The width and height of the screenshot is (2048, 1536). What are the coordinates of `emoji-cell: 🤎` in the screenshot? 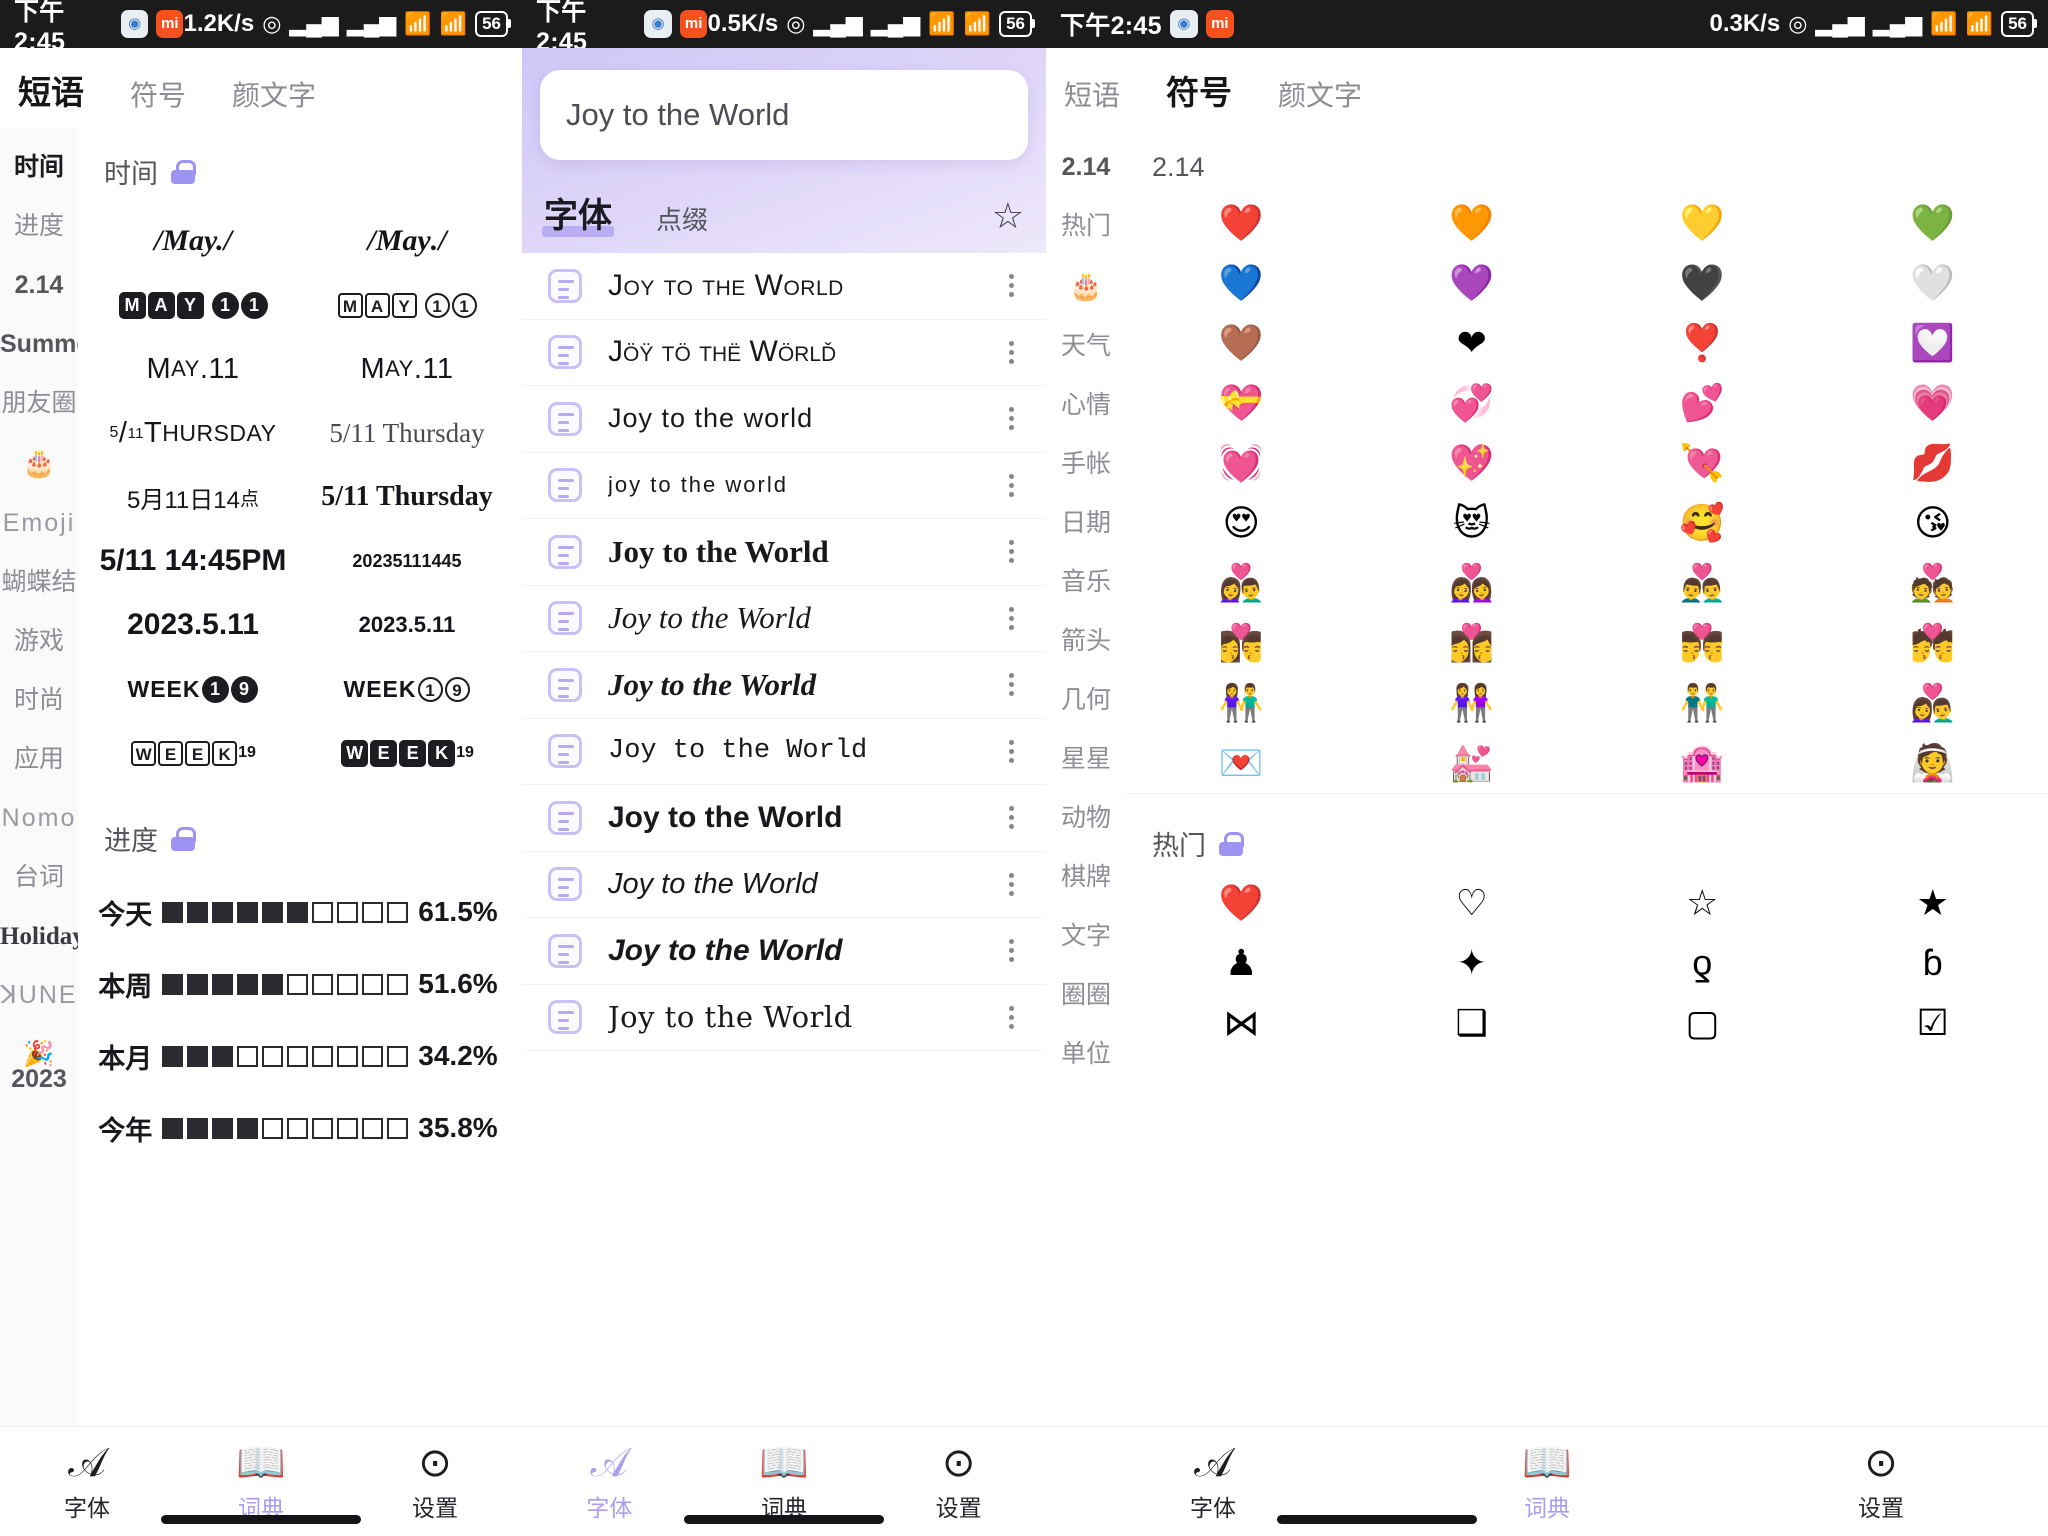 It's located at (1241, 343).